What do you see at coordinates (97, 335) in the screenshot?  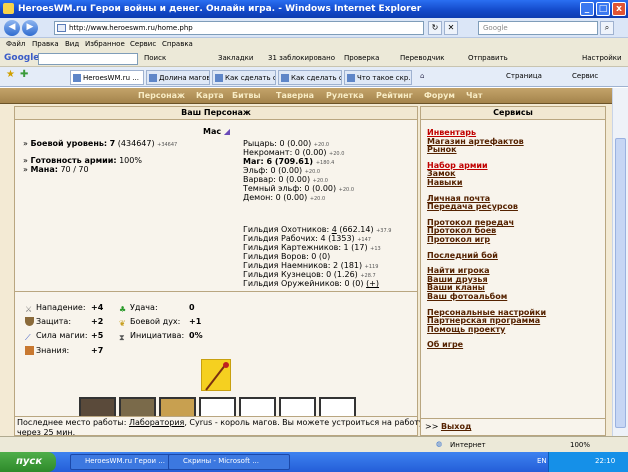 I see `stat-spellpower-value: +5` at bounding box center [97, 335].